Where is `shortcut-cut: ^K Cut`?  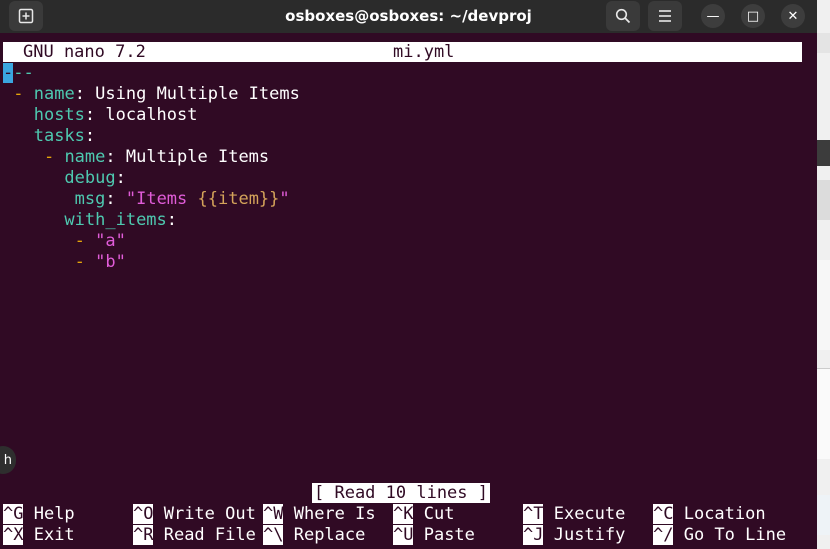 shortcut-cut: ^K Cut is located at coordinates (423, 514).